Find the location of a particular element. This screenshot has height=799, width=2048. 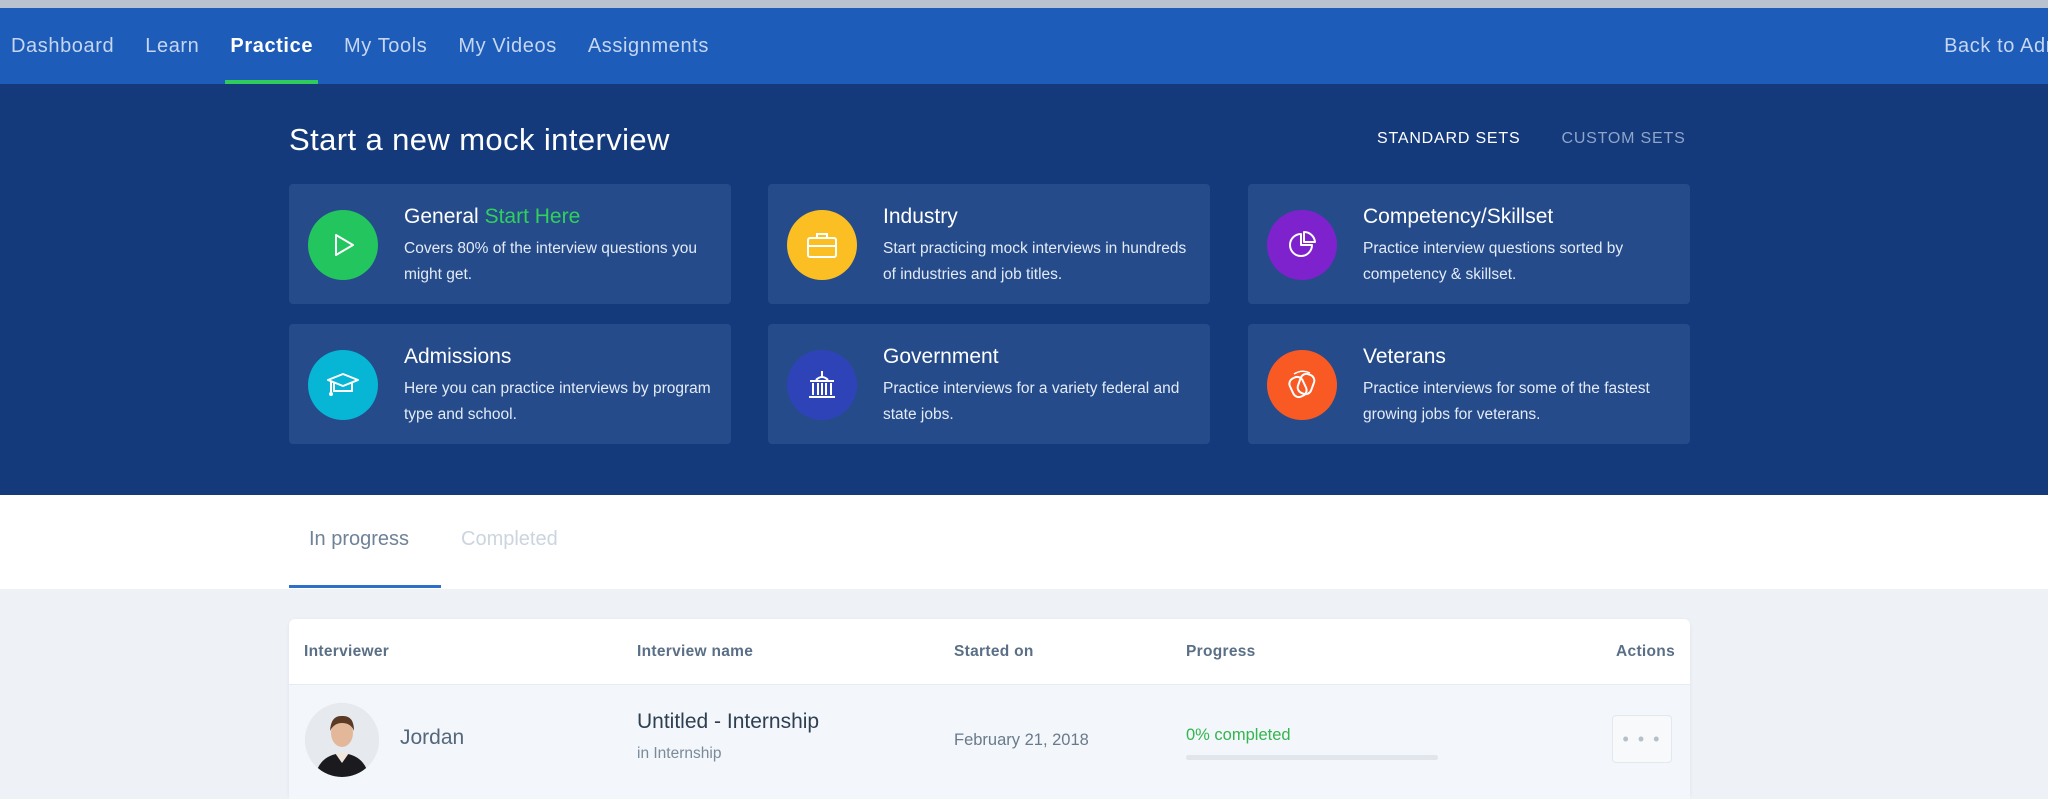

nav-my-tools: My Tools is located at coordinates (385, 46).